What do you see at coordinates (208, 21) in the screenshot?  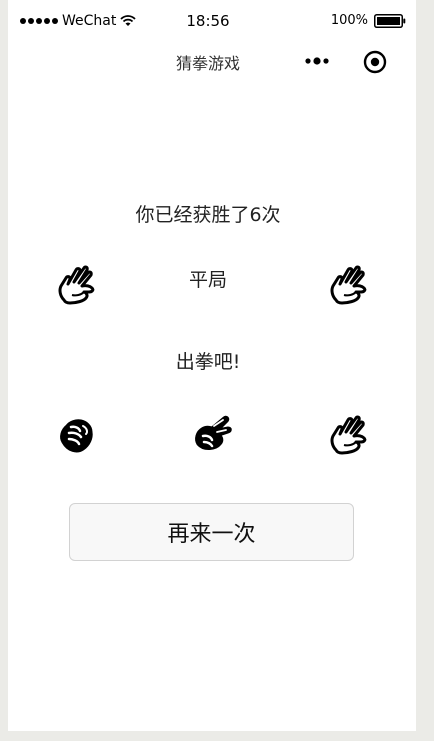 I see `status-time: 18:56` at bounding box center [208, 21].